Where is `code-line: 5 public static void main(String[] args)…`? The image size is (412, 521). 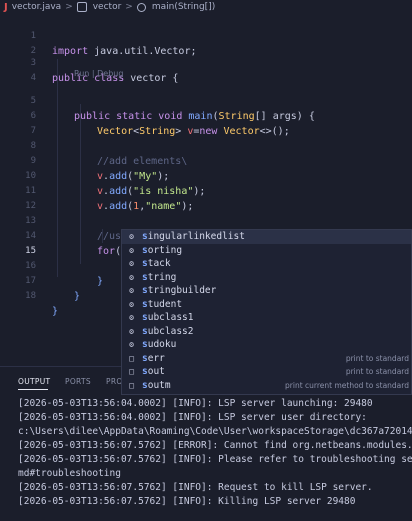 code-line: 5 public static void main(String[] args)… is located at coordinates (206, 100).